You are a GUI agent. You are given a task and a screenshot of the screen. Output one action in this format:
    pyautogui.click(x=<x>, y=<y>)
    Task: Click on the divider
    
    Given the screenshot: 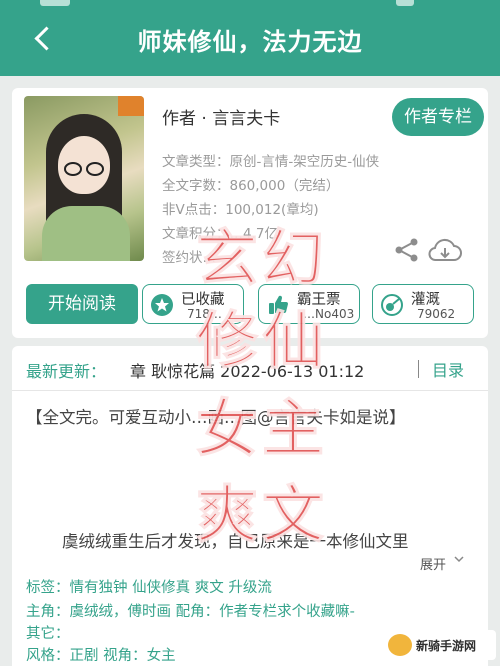 What is the action you would take?
    pyautogui.click(x=418, y=369)
    